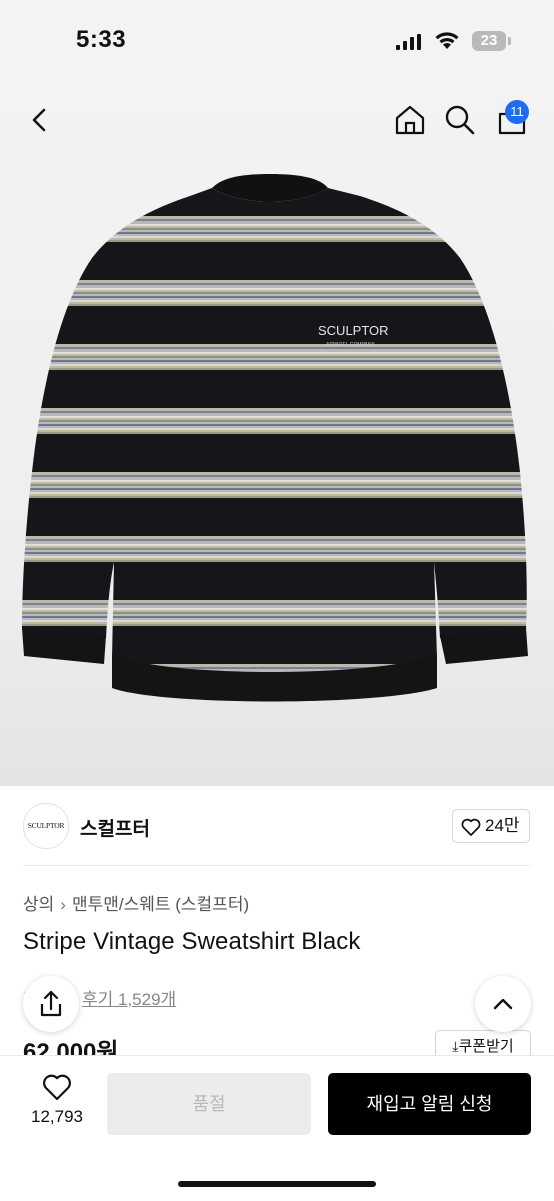 This screenshot has height=1201, width=554. Describe the element at coordinates (353, 330) in the screenshot. I see `sweatshirt-print-main: SCULPTOR` at that location.